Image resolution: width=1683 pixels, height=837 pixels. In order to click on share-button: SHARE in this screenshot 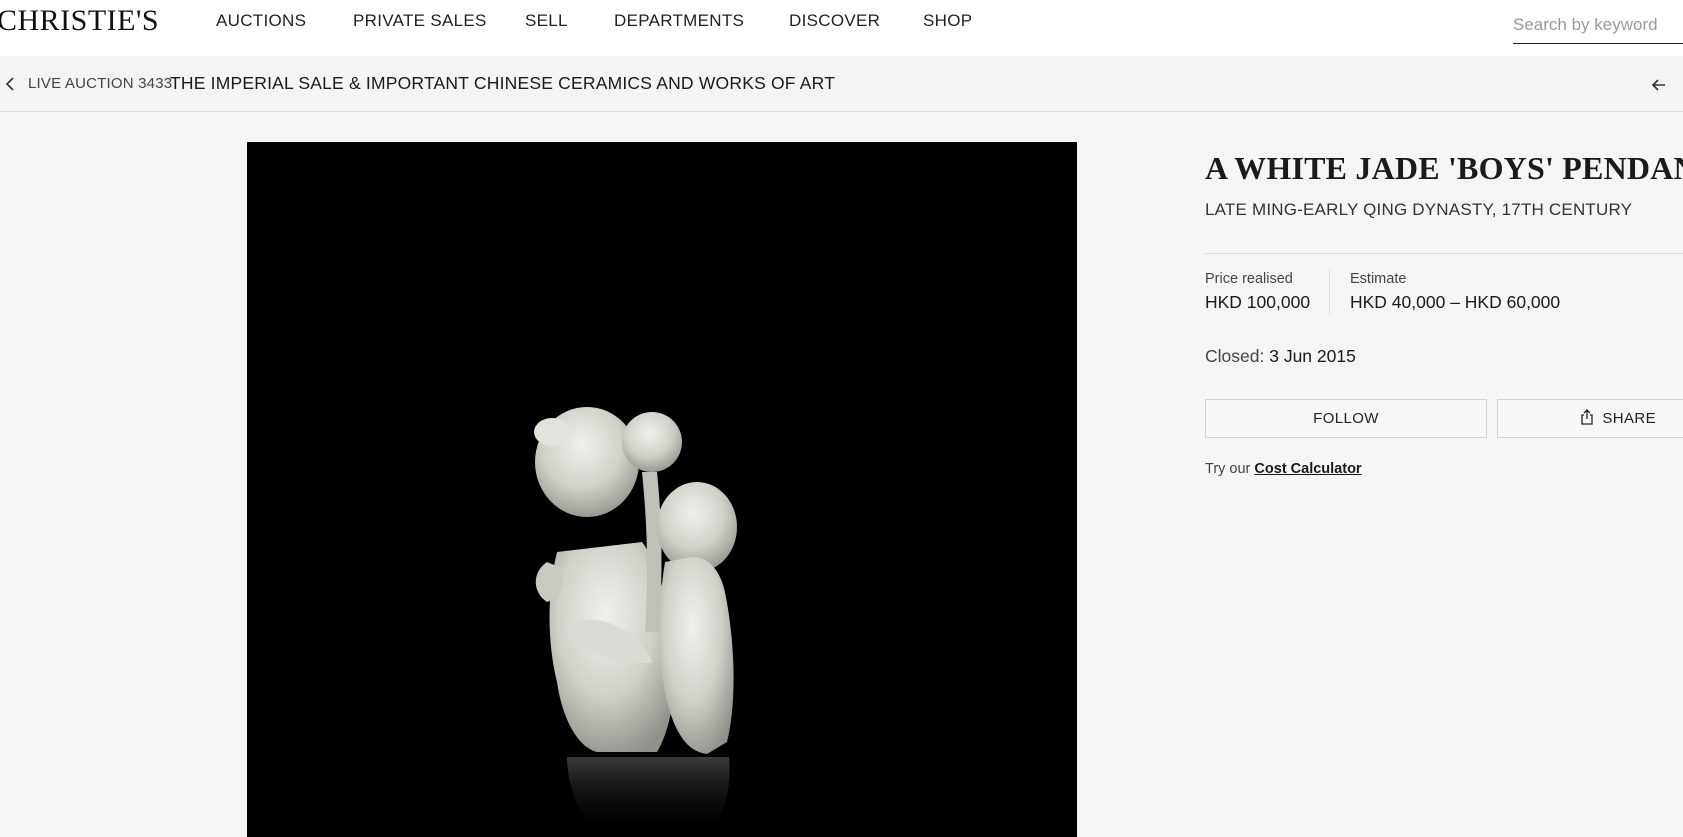, I will do `click(1590, 418)`.